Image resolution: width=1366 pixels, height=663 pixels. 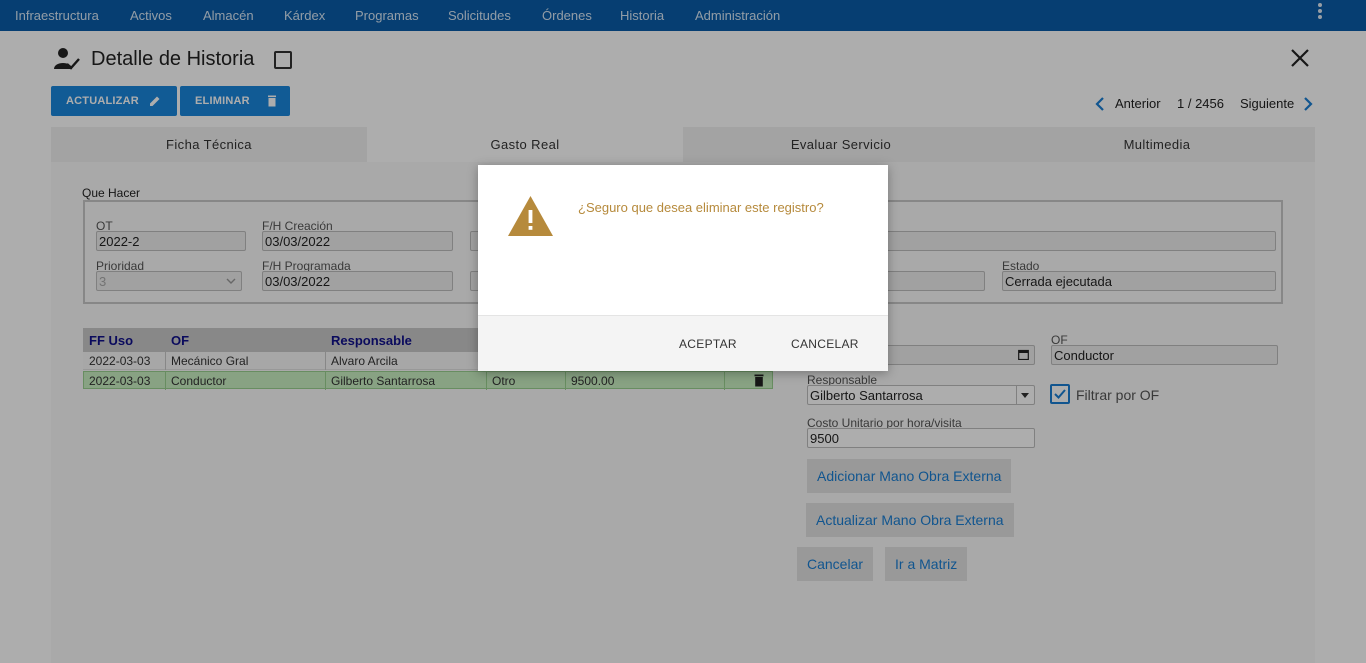 What do you see at coordinates (708, 344) in the screenshot?
I see `accept-button: ACEPTAR` at bounding box center [708, 344].